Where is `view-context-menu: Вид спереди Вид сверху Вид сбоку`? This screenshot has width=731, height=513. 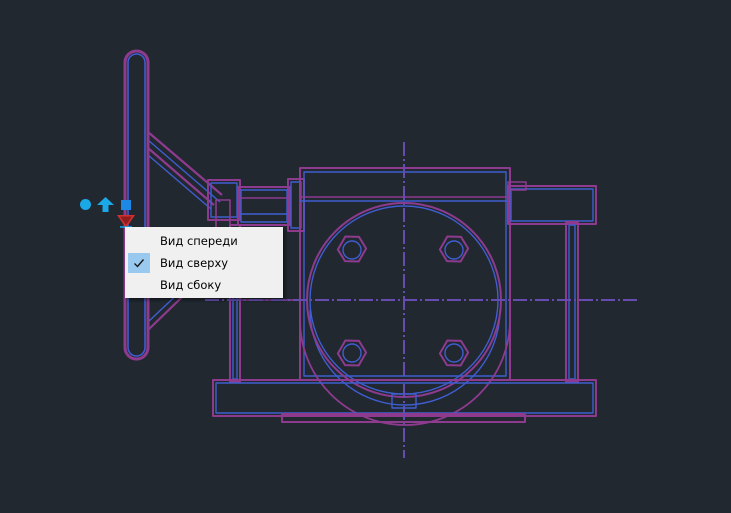 view-context-menu: Вид спереди Вид сверху Вид сбоку is located at coordinates (204, 262).